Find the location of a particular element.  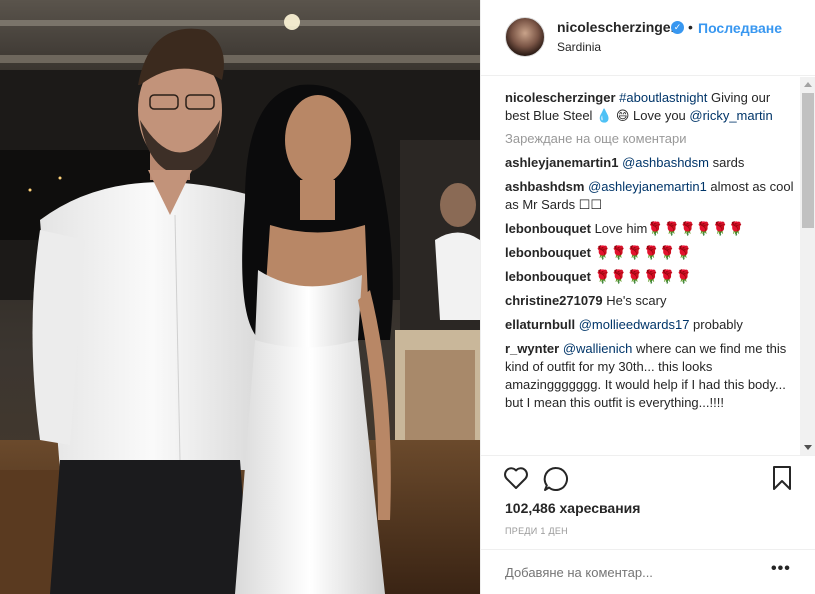

comment-text: Love him🌹🌹🌹🌹🌹🌹 is located at coordinates (669, 228).